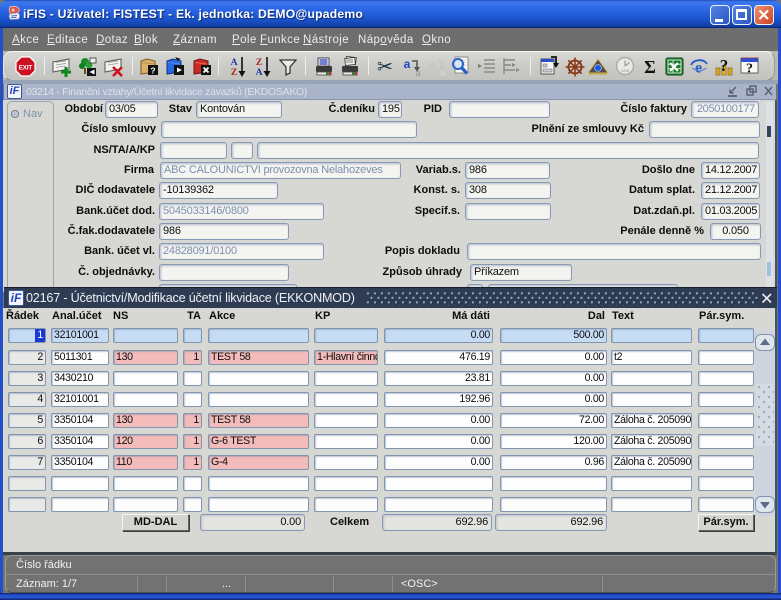  What do you see at coordinates (625, 71) in the screenshot?
I see `svg-text: 1215` at bounding box center [625, 71].